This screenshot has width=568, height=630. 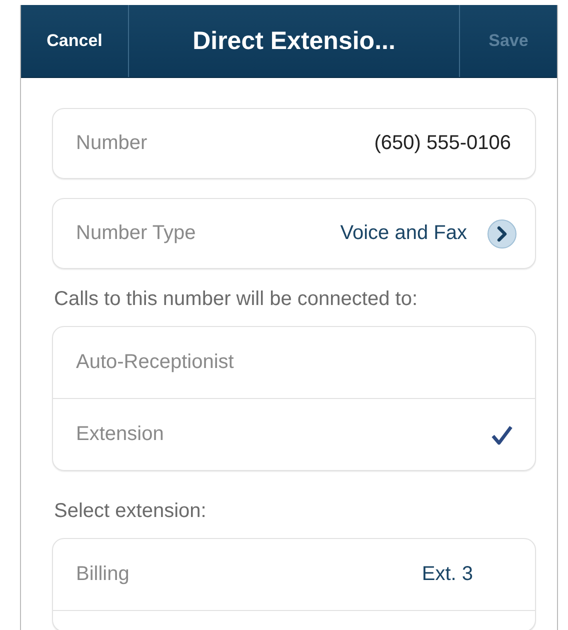 What do you see at coordinates (502, 233) in the screenshot?
I see `chevron-right-icon` at bounding box center [502, 233].